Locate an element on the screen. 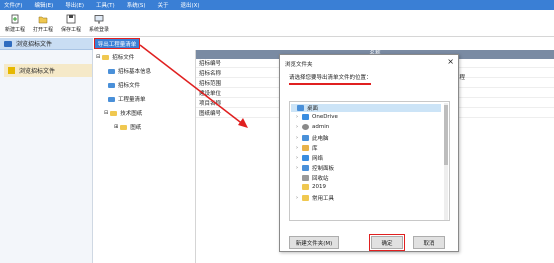  export-bill-tab: 导出工程量清单 is located at coordinates (117, 43).